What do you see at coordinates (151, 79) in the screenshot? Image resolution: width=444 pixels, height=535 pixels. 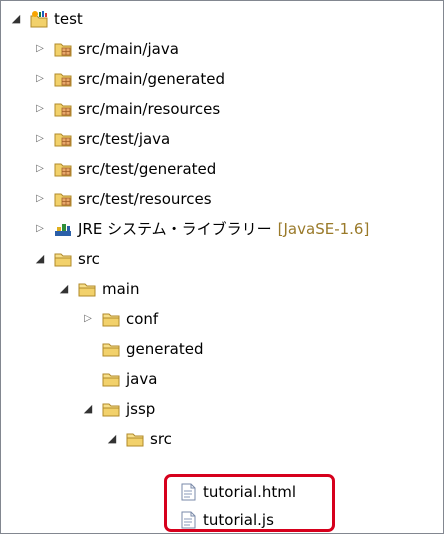 I see `source-folder-label: src/main/generated` at bounding box center [151, 79].